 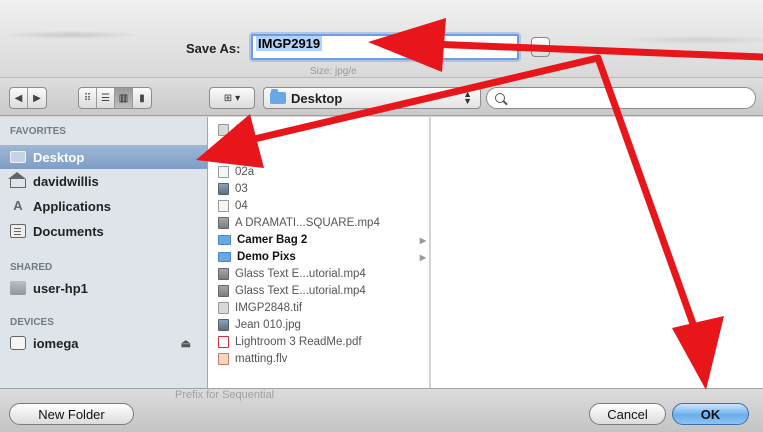 I want to click on tags-ghost-text: Size: jpg/e, so click(x=333, y=71).